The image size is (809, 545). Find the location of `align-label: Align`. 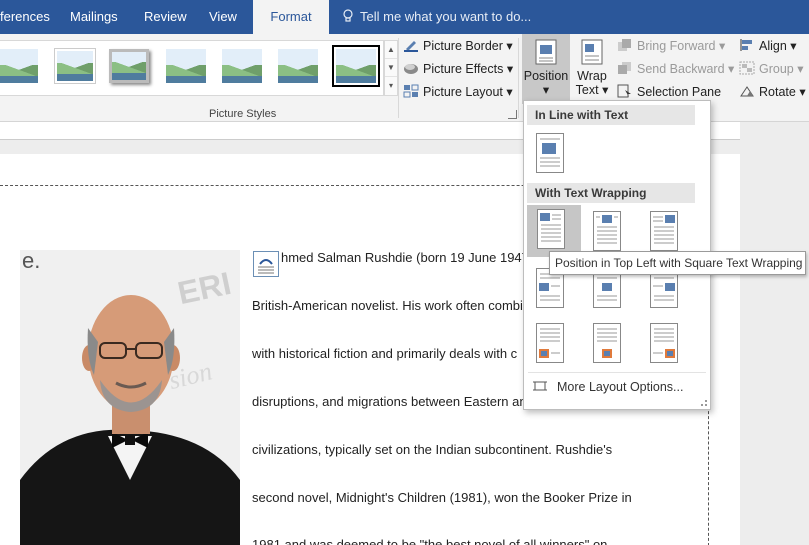

align-label: Align is located at coordinates (773, 46).